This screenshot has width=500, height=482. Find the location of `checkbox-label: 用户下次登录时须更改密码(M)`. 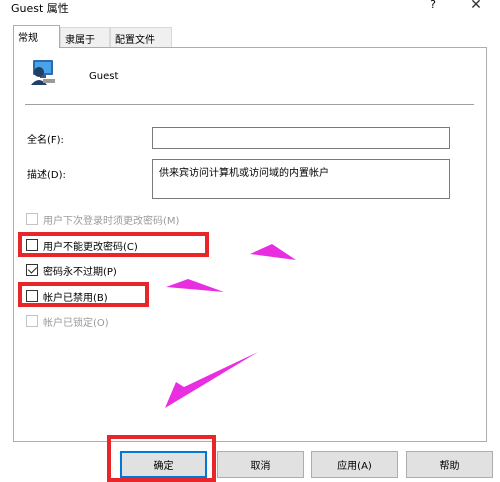

checkbox-label: 用户下次登录时须更改密码(M) is located at coordinates (111, 221).